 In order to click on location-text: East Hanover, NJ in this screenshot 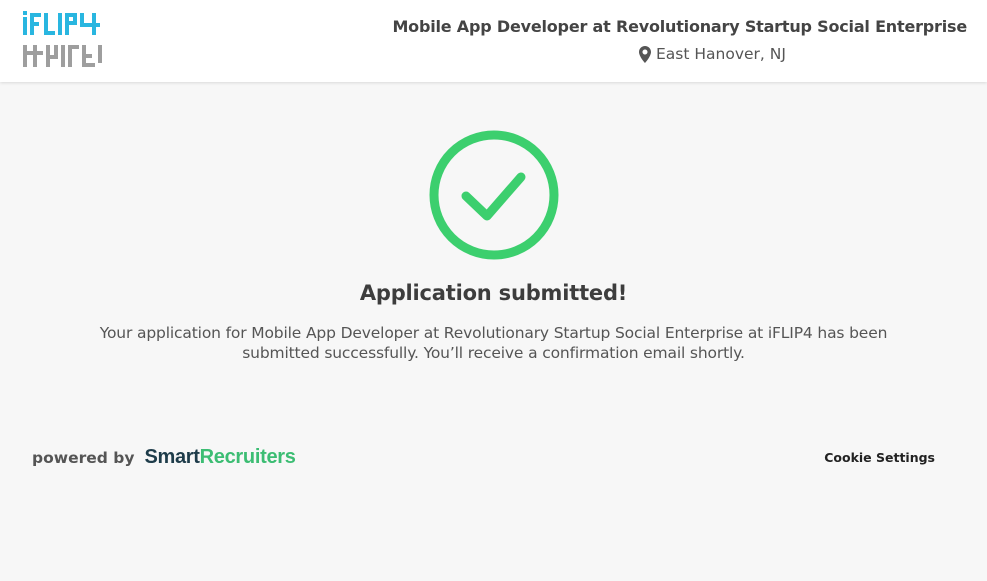, I will do `click(721, 54)`.